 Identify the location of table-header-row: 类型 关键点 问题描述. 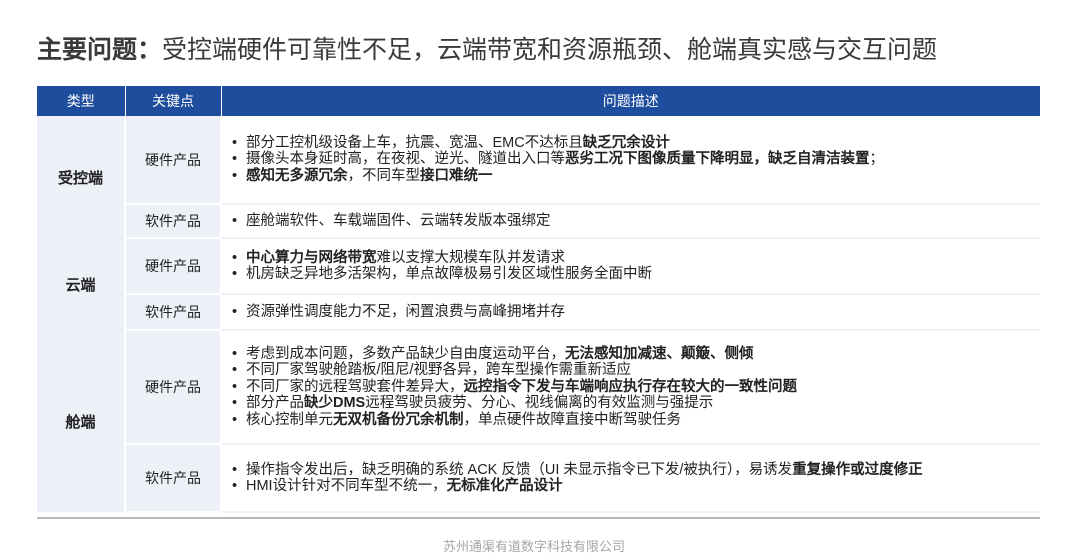
(538, 101).